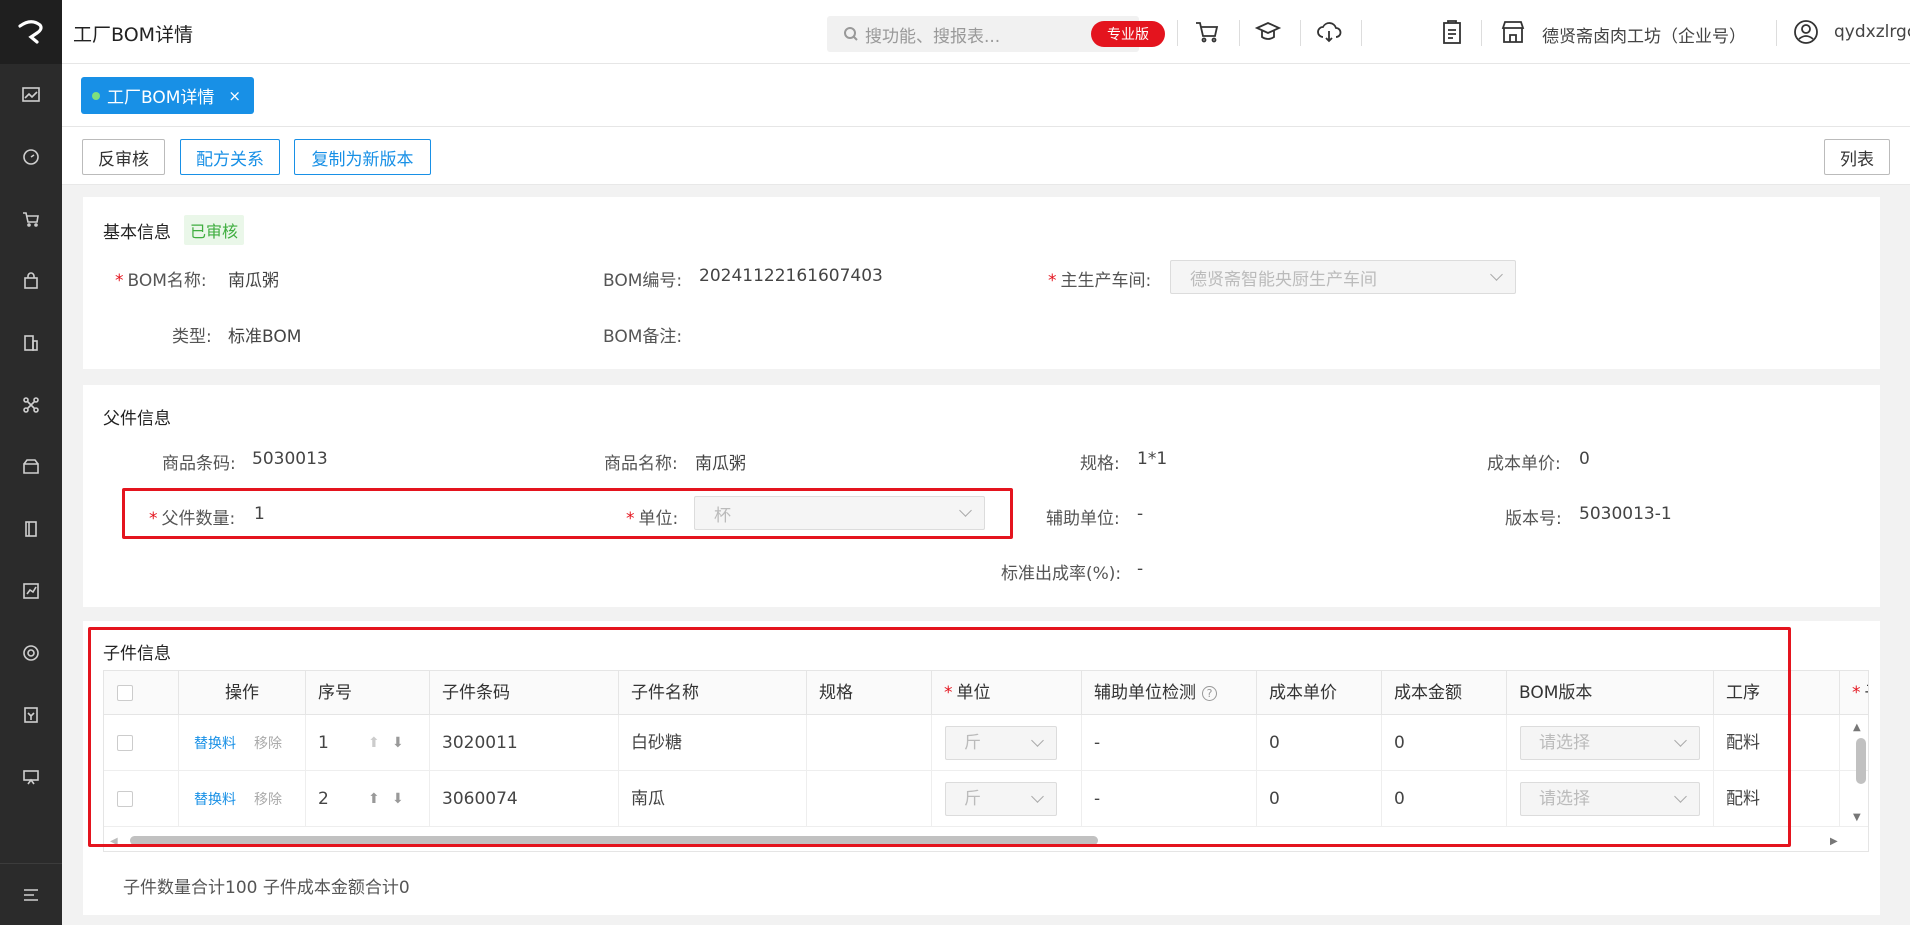 The height and width of the screenshot is (925, 1910). What do you see at coordinates (161, 98) in the screenshot?
I see `tab-label: 工厂BOM详情` at bounding box center [161, 98].